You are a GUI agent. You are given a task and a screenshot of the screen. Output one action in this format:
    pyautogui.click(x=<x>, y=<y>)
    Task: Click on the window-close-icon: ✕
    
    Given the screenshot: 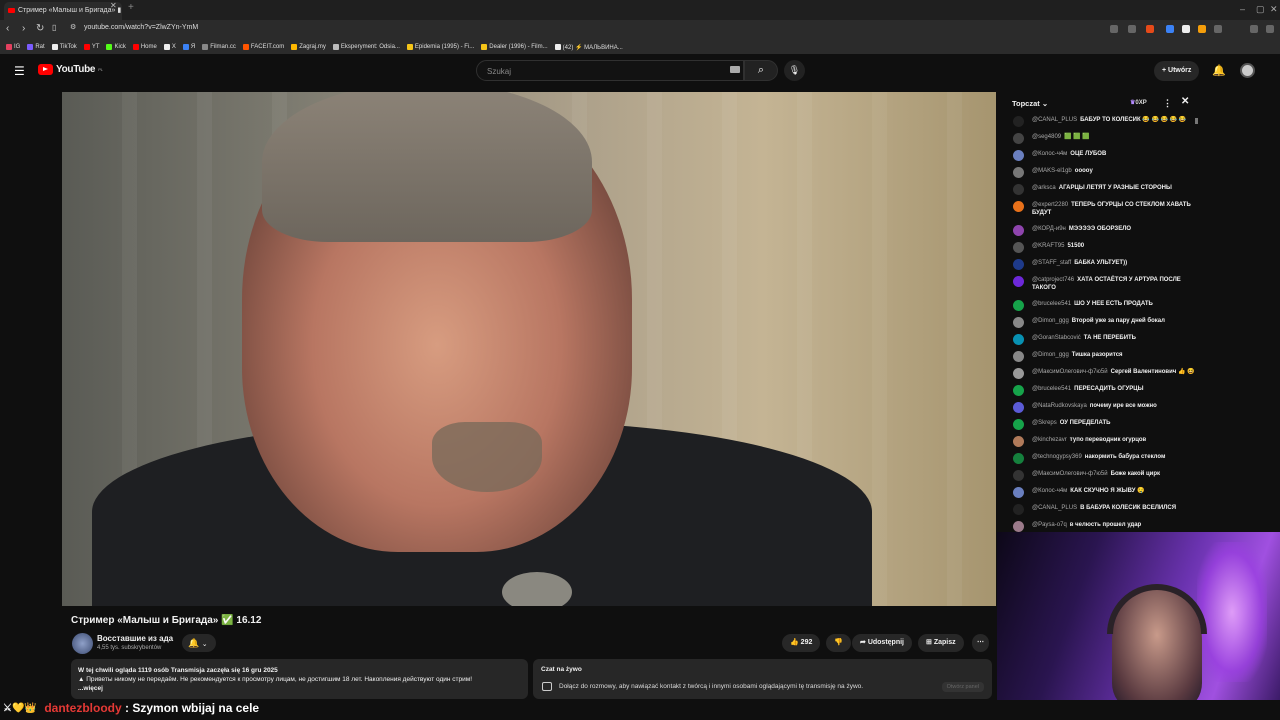 What is the action you would take?
    pyautogui.click(x=1274, y=9)
    